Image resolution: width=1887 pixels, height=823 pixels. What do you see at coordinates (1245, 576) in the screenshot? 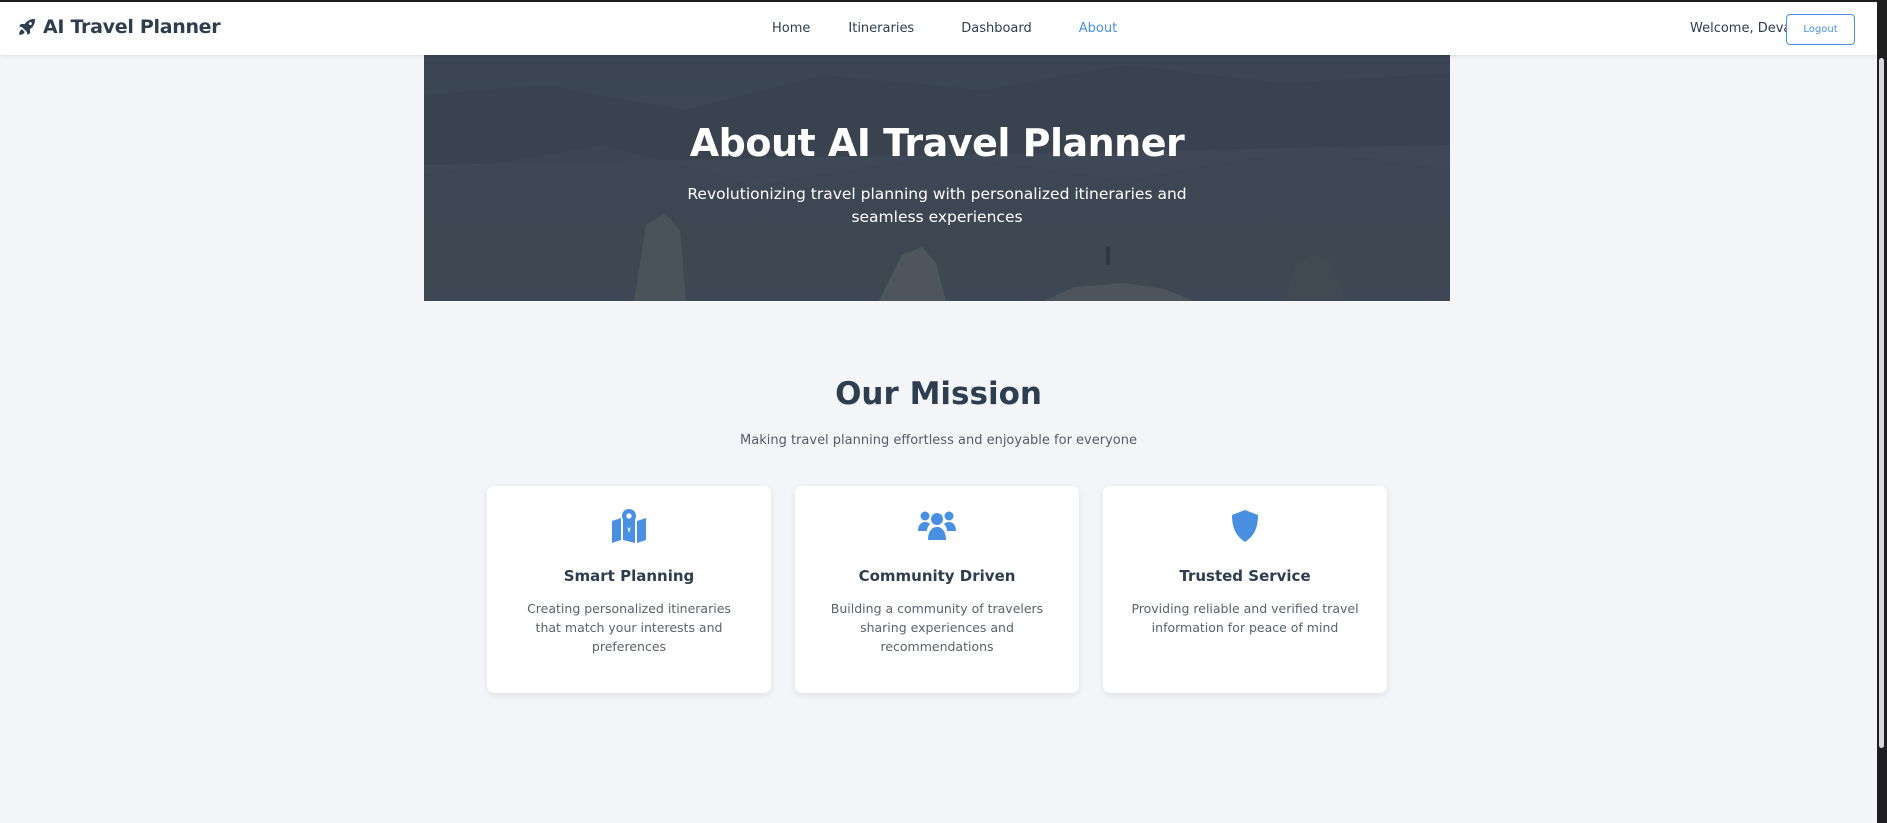
I see `card-title: Trusted Service` at bounding box center [1245, 576].